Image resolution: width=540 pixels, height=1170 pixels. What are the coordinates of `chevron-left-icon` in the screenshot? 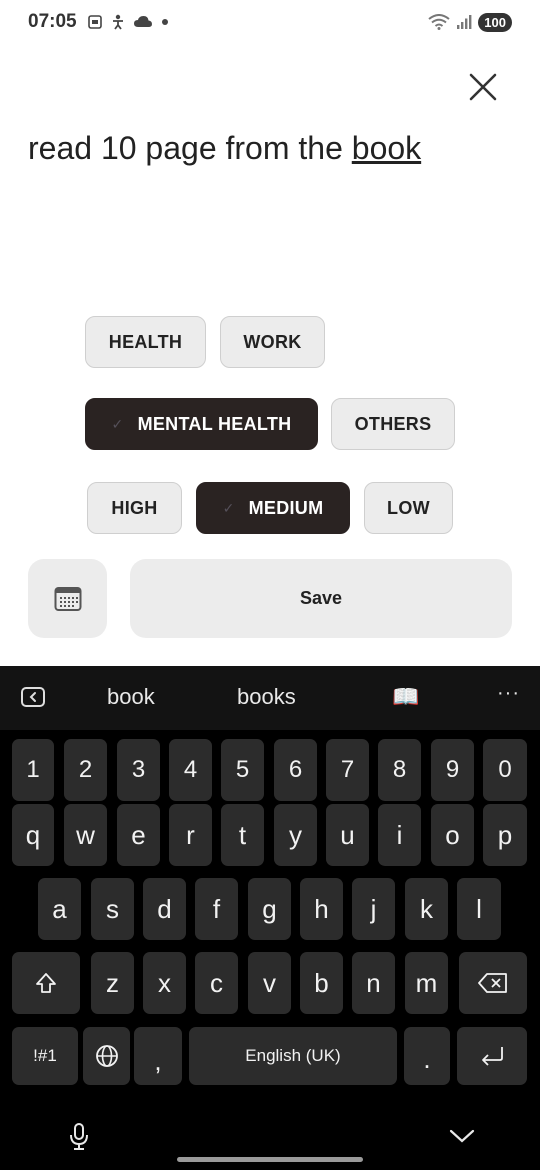 It's located at (33, 697).